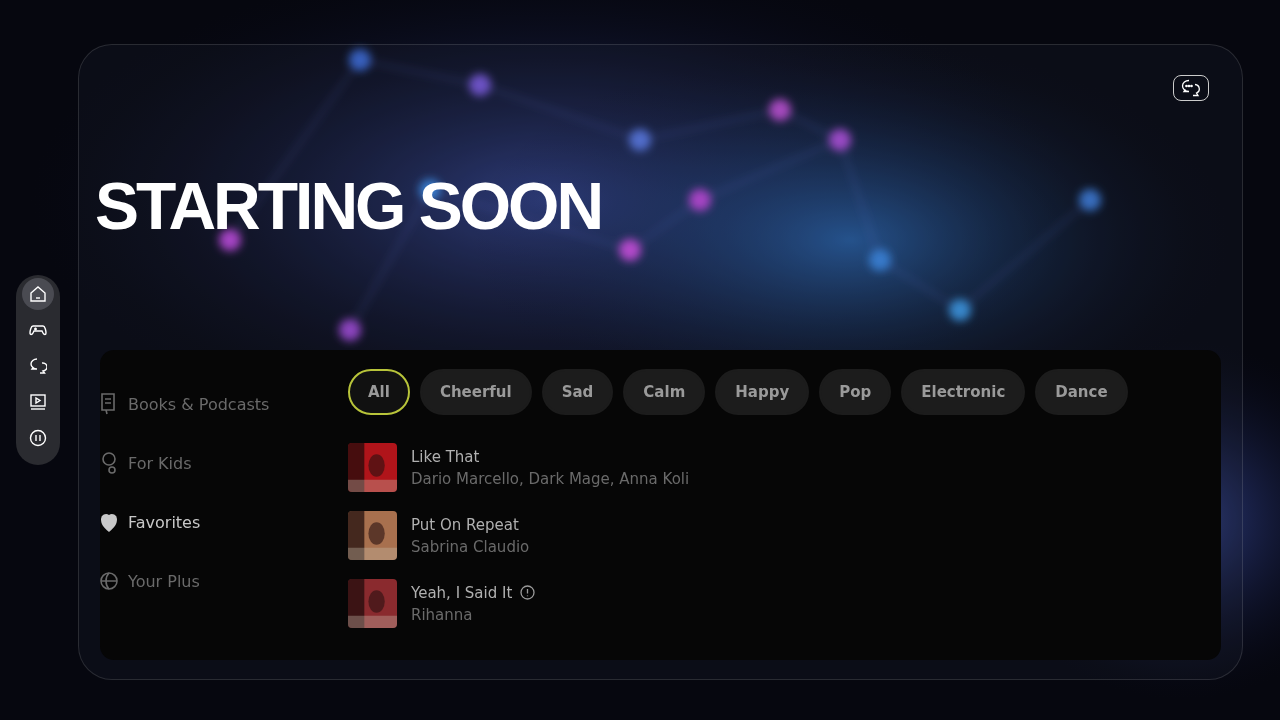  What do you see at coordinates (445, 456) in the screenshot?
I see `track-title: Like That` at bounding box center [445, 456].